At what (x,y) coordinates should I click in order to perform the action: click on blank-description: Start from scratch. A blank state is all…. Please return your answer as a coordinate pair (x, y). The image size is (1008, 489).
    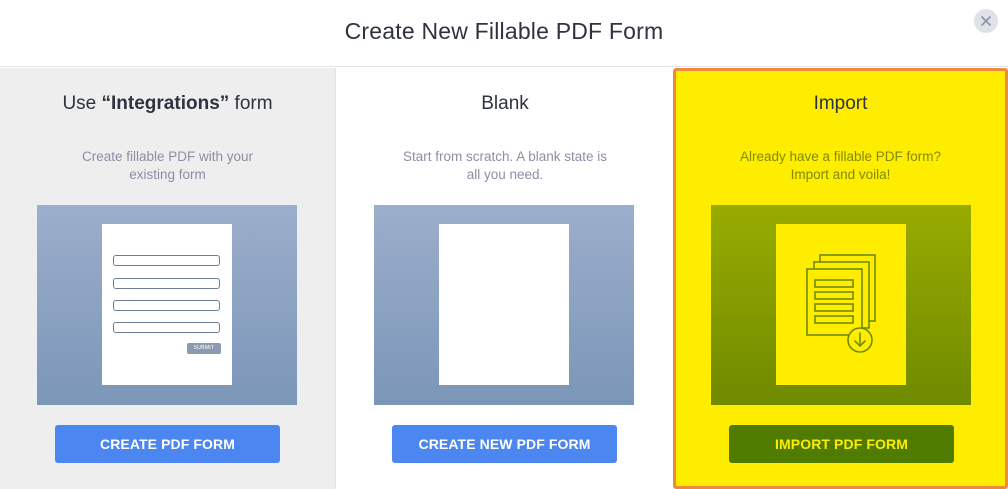
    Looking at the image, I should click on (505, 165).